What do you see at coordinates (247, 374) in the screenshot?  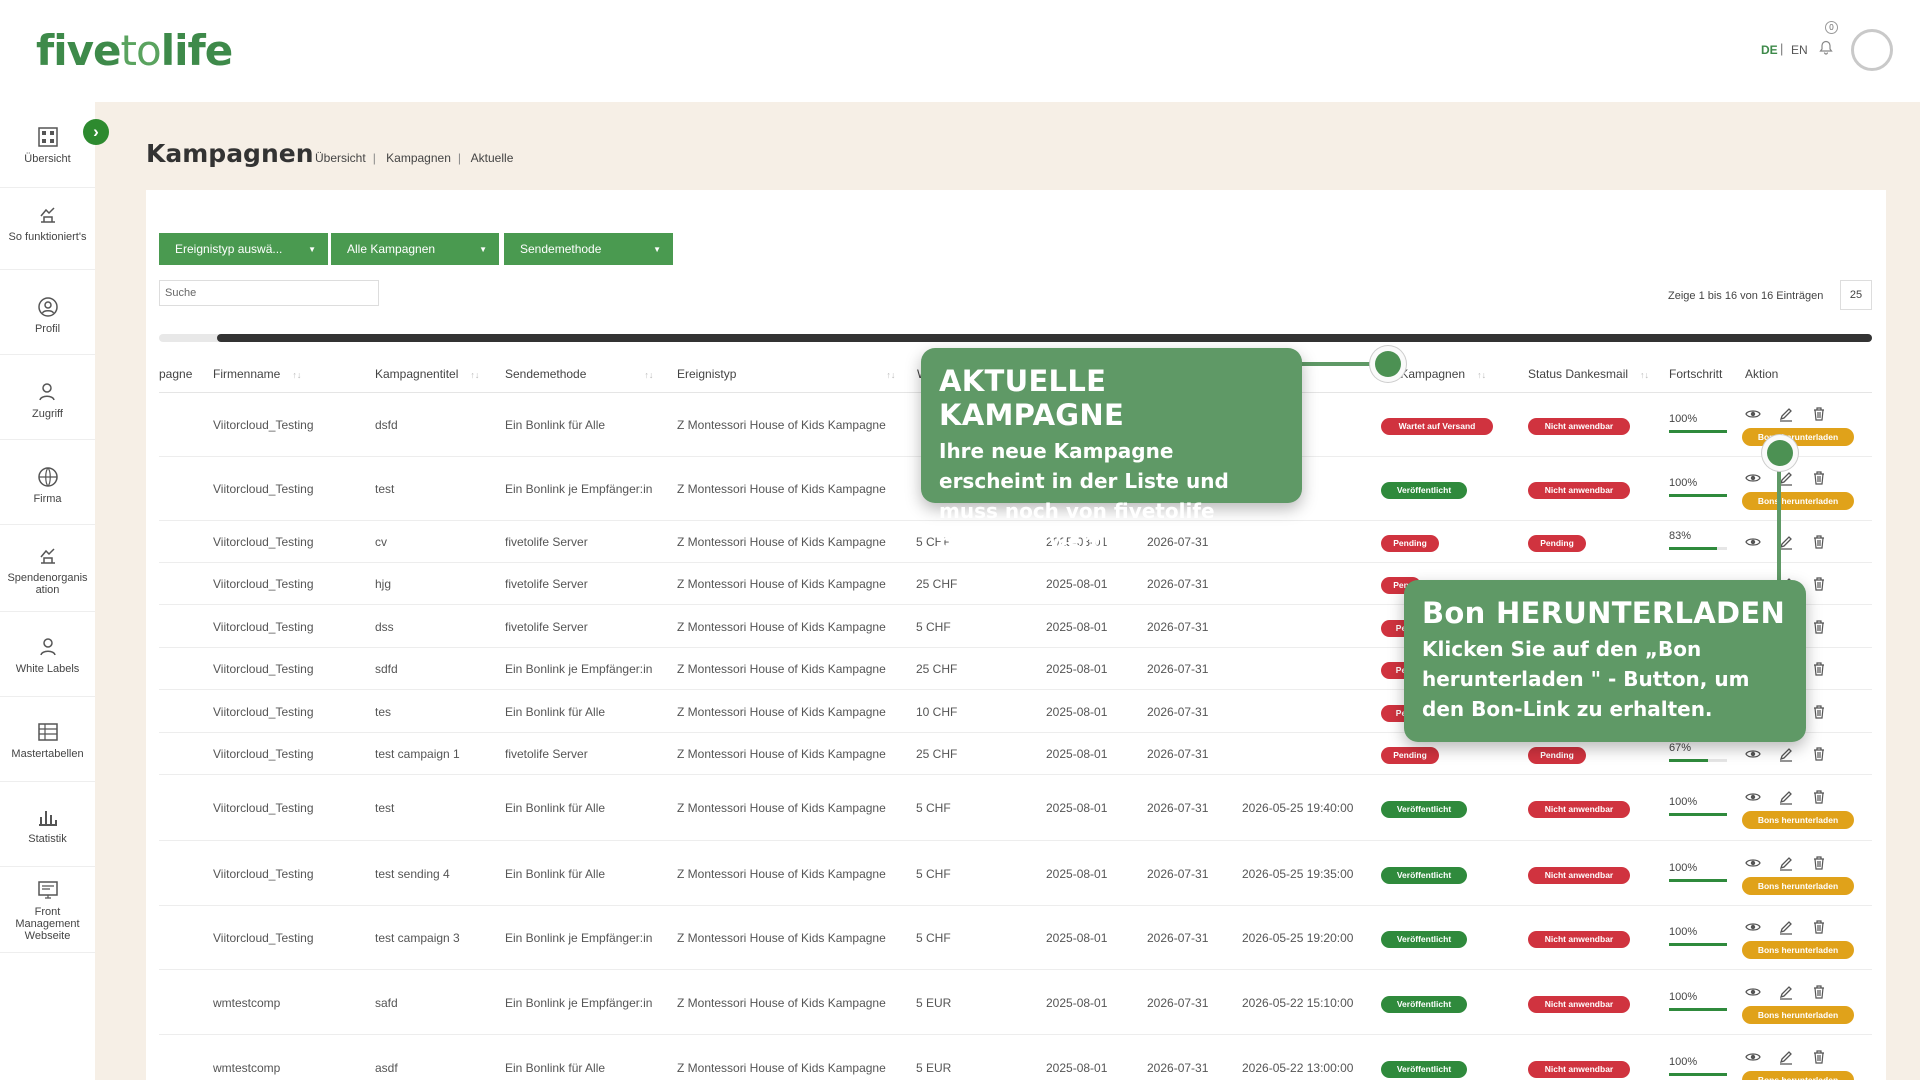 I see `col-label: Firmenname` at bounding box center [247, 374].